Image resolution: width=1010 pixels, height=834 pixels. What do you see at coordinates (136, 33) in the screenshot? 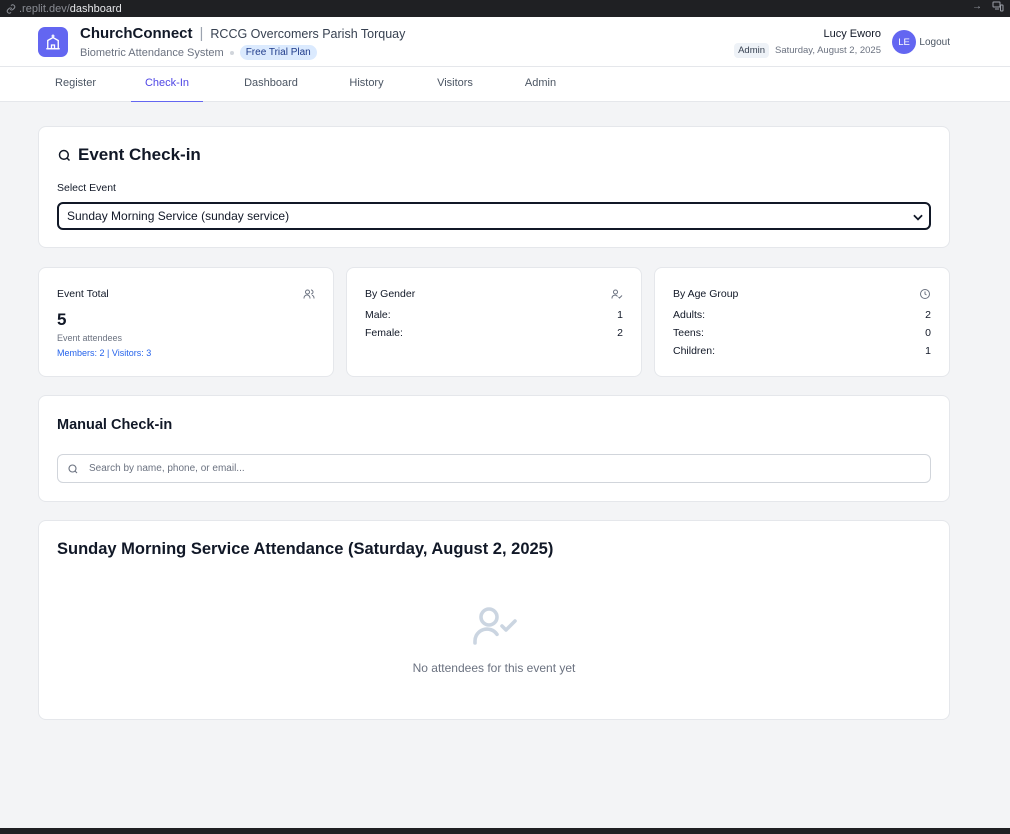
I see `app-name: ChurchConnect` at bounding box center [136, 33].